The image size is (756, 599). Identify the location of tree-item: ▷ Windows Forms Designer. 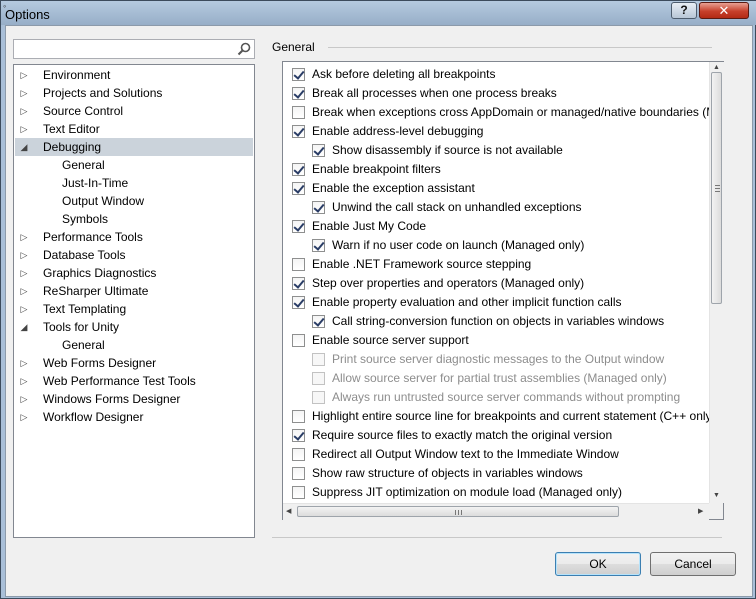
(134, 399).